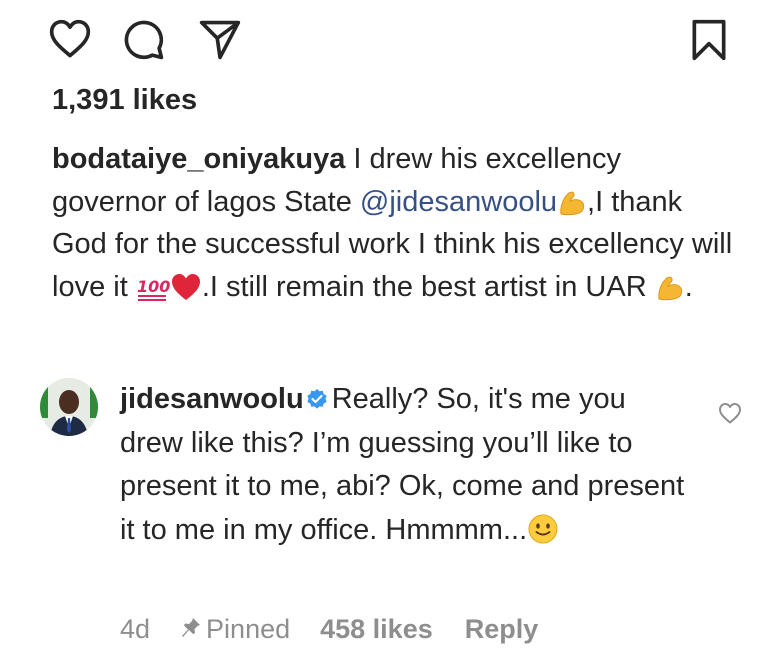 This screenshot has height=660, width=779. I want to click on pin-icon, so click(191, 628).